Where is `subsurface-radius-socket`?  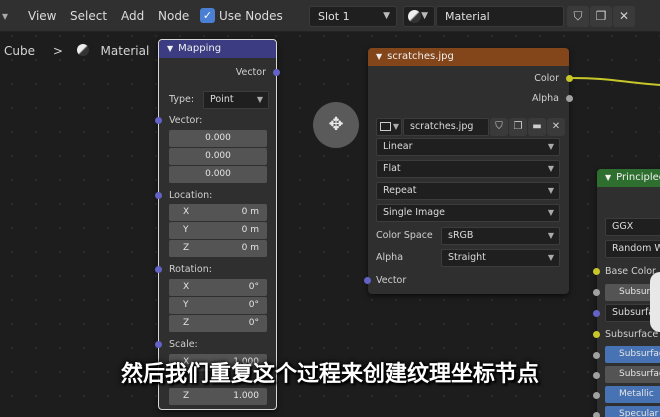
subsurface-radius-socket is located at coordinates (596, 313).